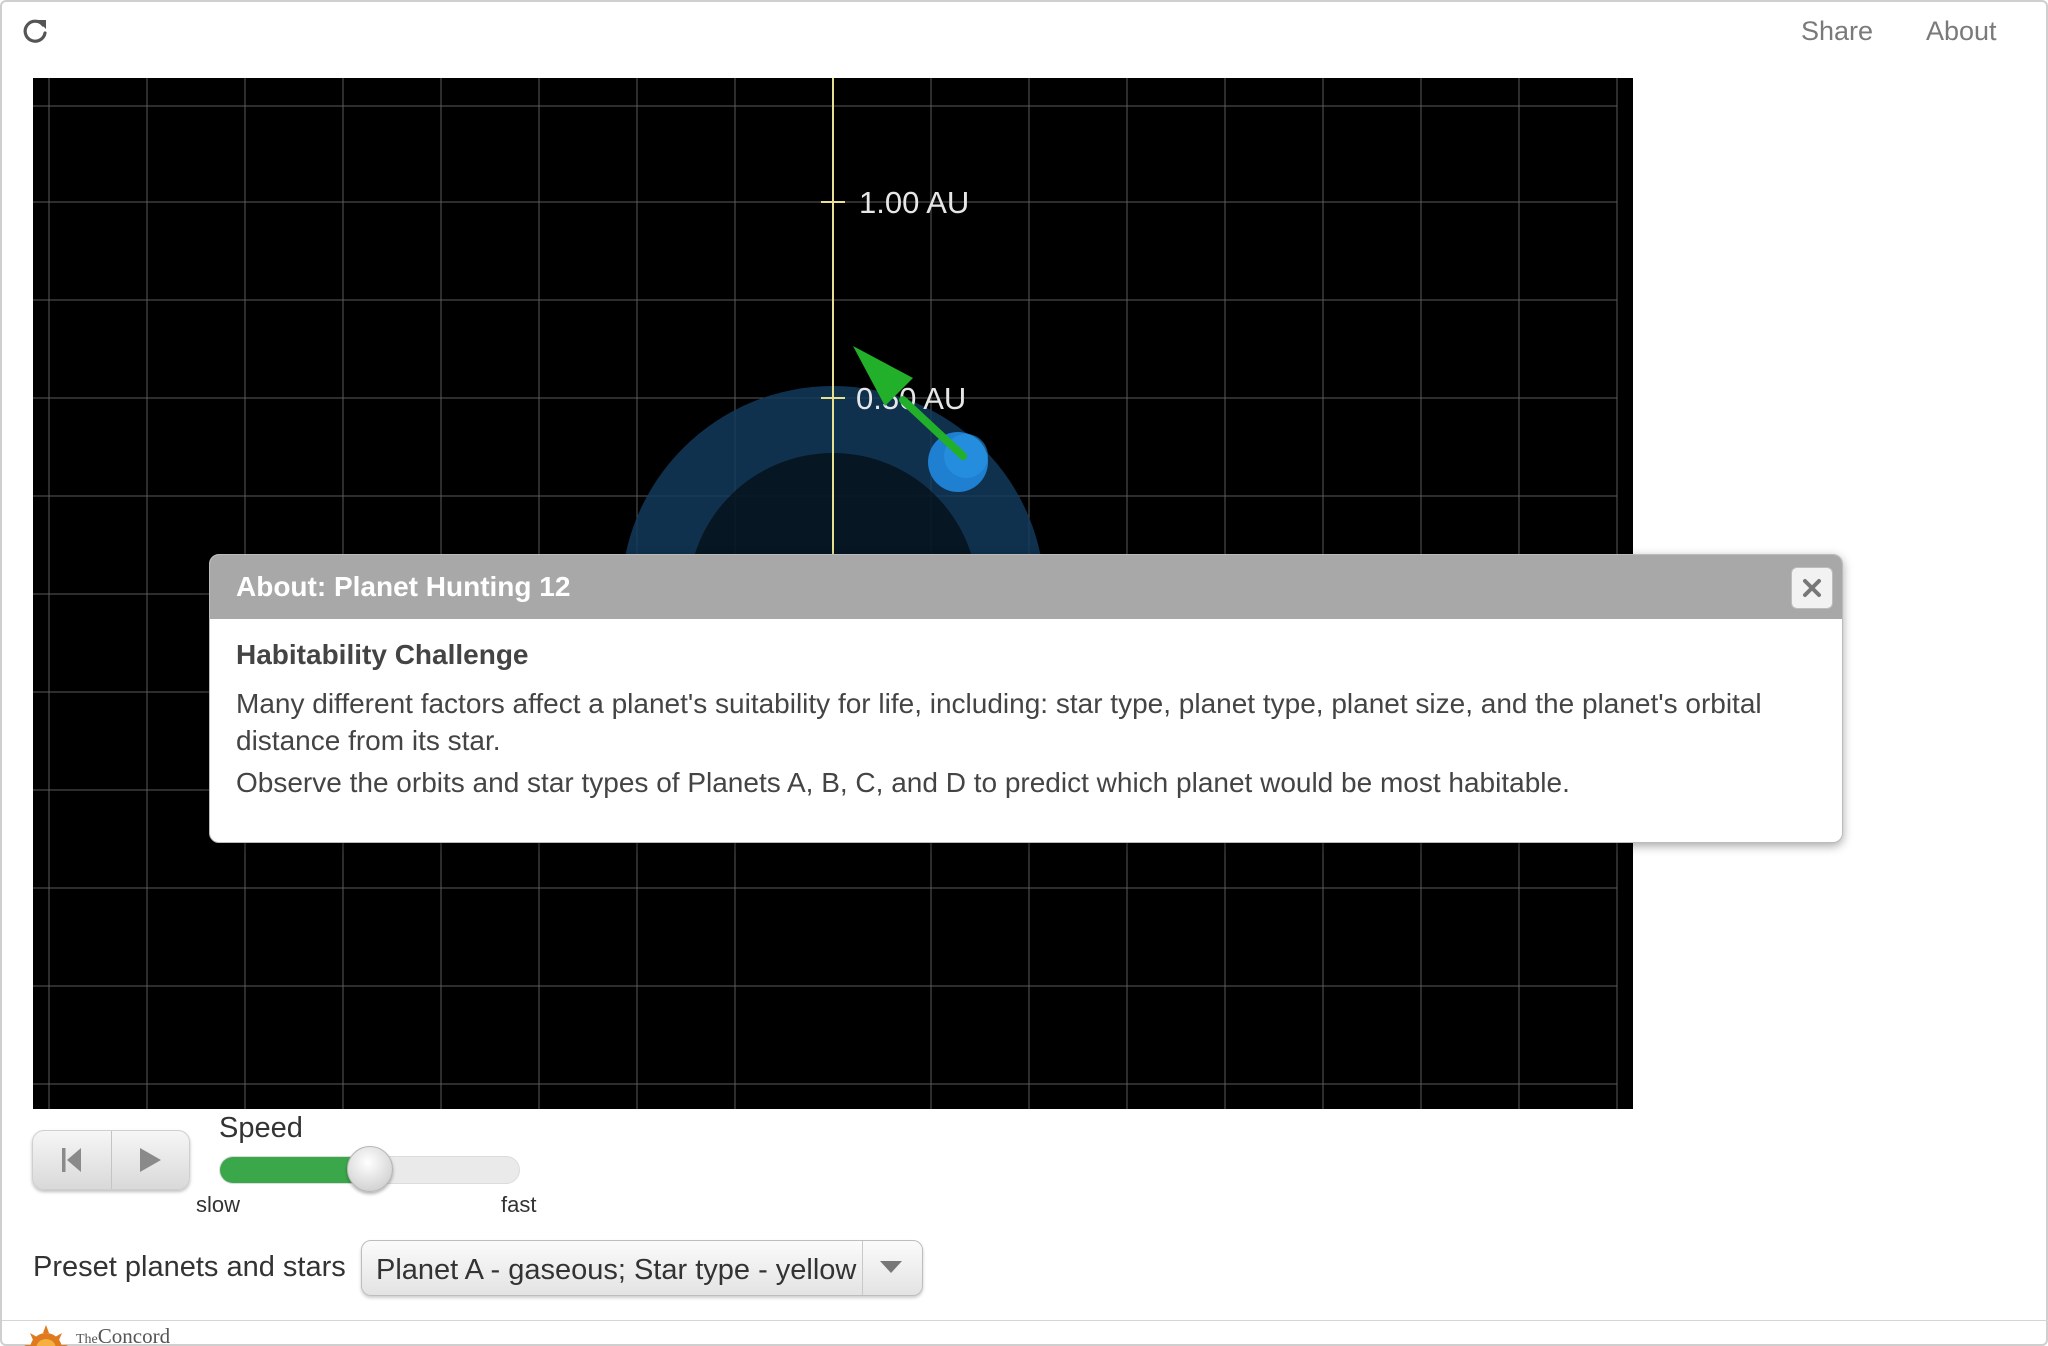  What do you see at coordinates (35, 31) in the screenshot?
I see `reload-icon` at bounding box center [35, 31].